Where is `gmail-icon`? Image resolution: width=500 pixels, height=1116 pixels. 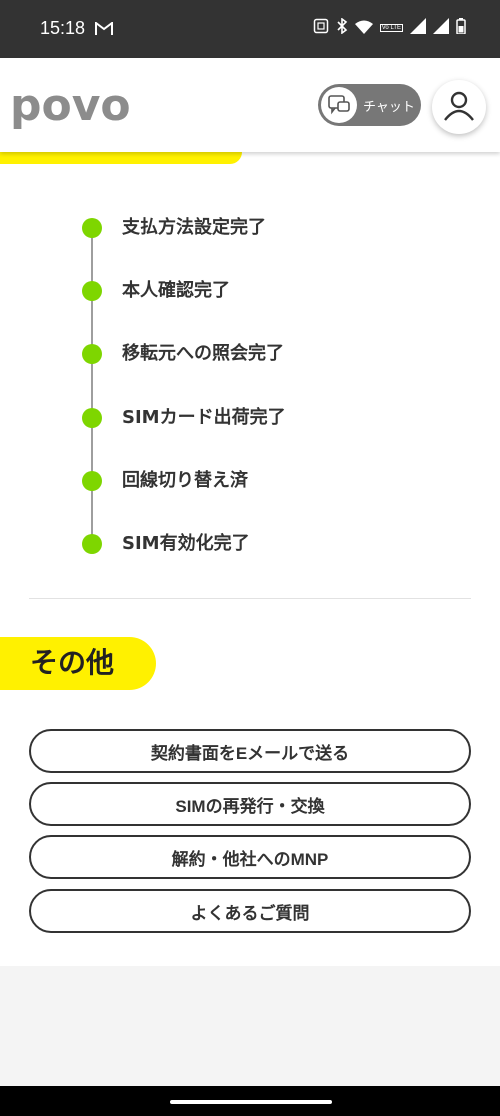
gmail-icon is located at coordinates (104, 30).